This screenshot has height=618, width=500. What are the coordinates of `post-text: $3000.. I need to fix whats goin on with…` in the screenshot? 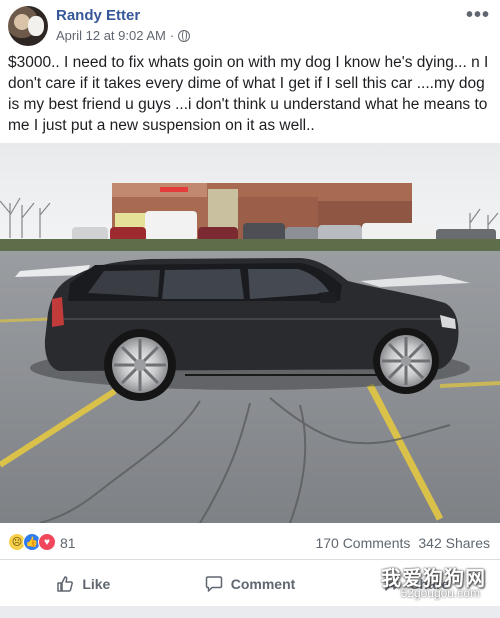 It's located at (248, 94).